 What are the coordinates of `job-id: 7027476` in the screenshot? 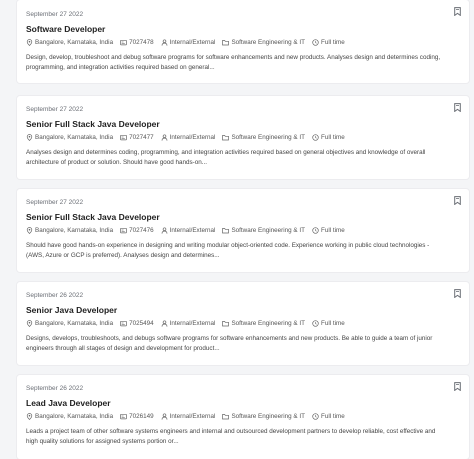 It's located at (137, 230).